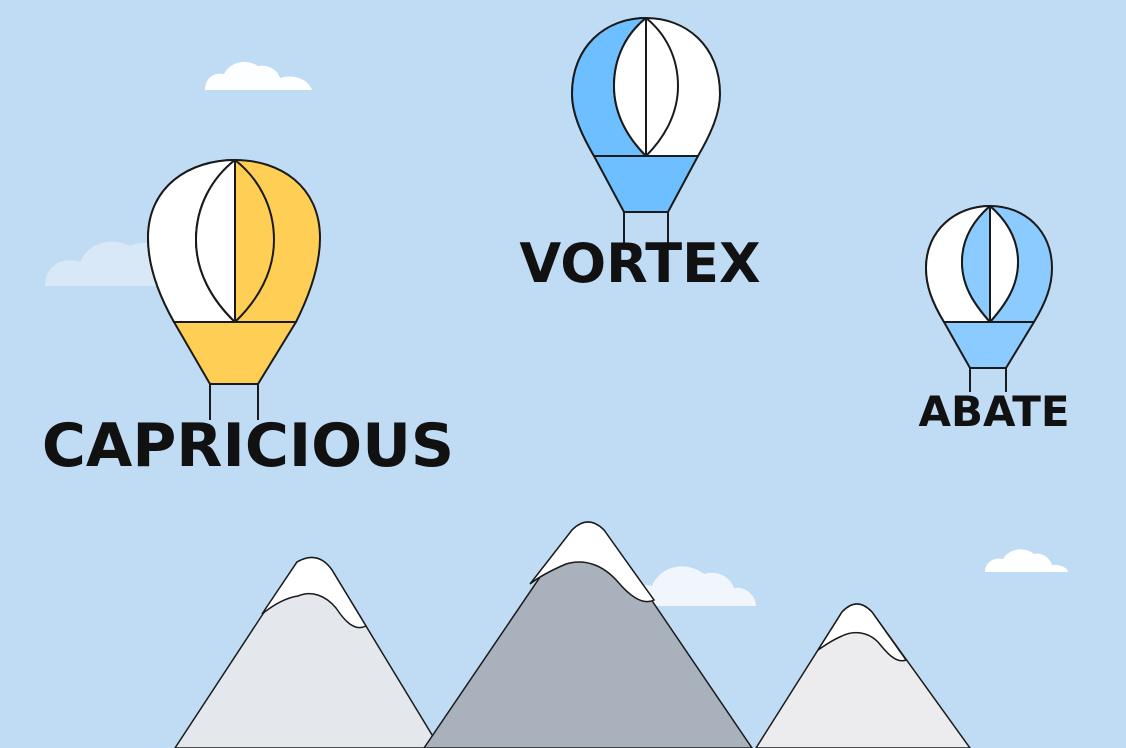 The image size is (1126, 748). What do you see at coordinates (639, 263) in the screenshot?
I see `balloon-word: VORTEX` at bounding box center [639, 263].